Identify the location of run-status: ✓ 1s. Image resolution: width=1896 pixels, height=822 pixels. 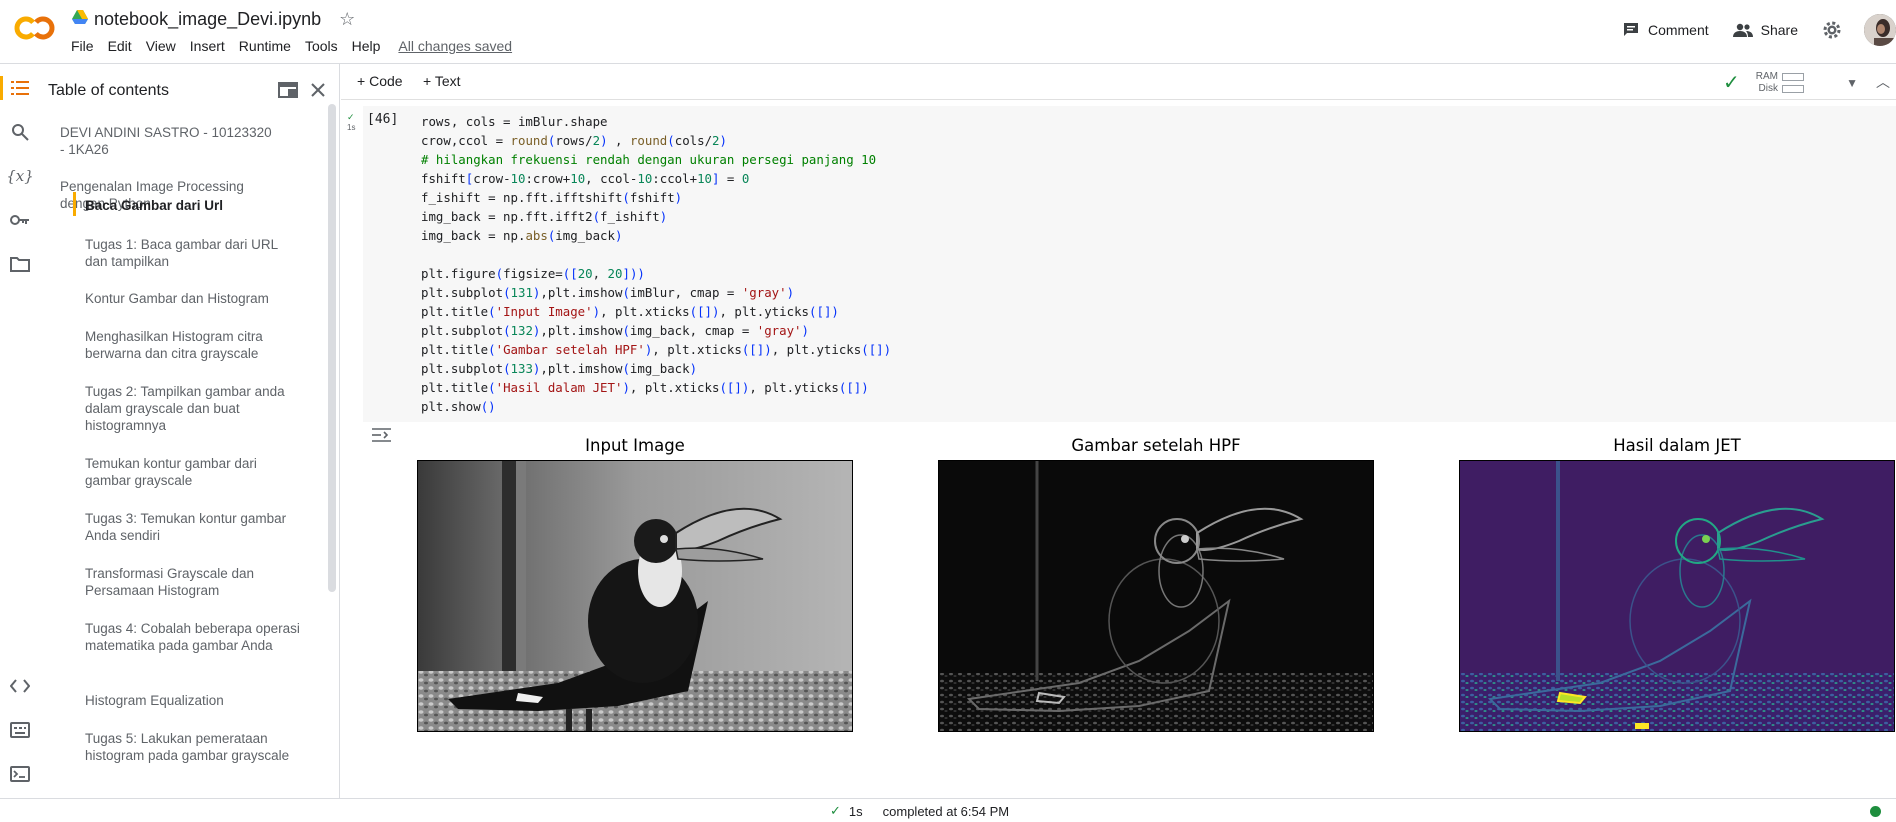
(354, 122).